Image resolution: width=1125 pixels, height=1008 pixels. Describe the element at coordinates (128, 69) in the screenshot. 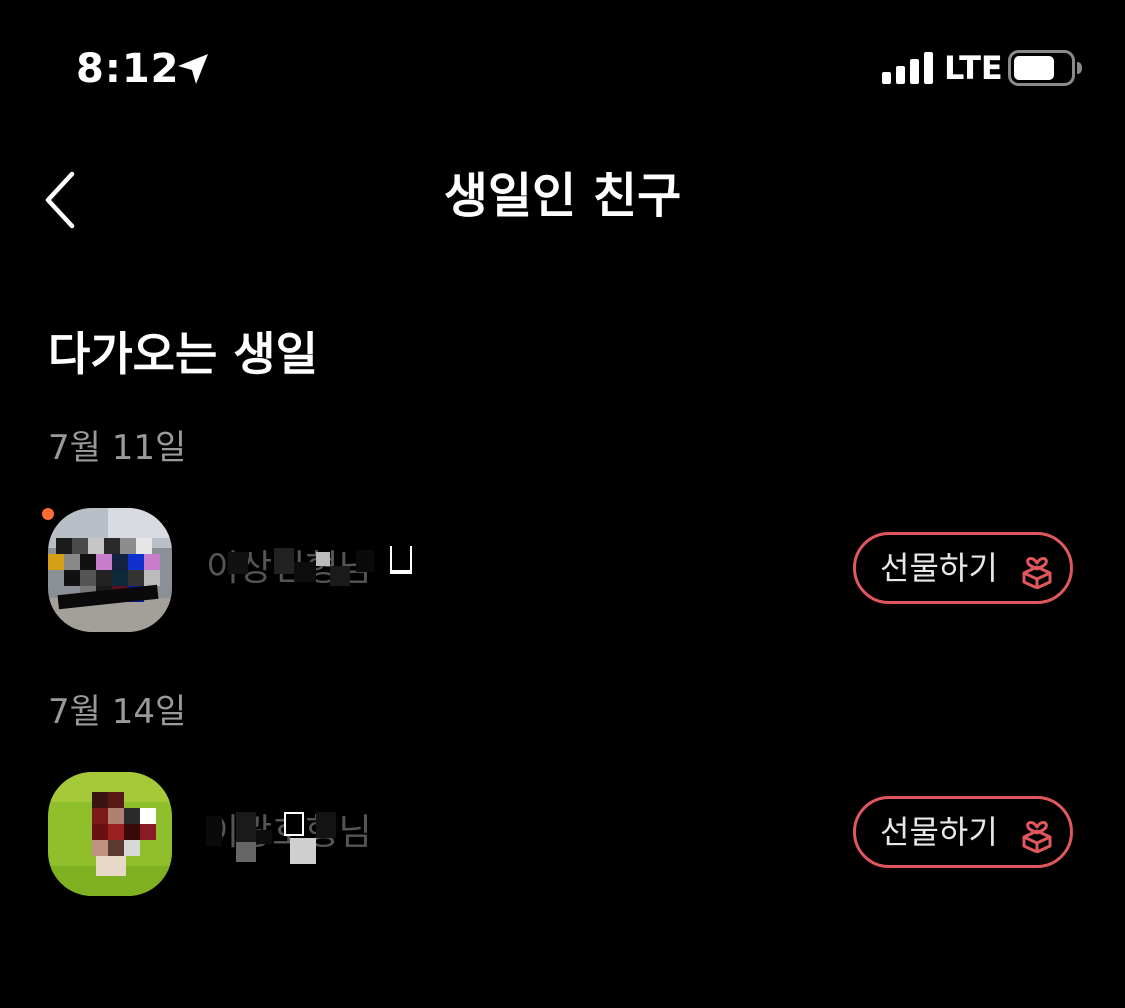

I see `status-time: 8:12` at that location.